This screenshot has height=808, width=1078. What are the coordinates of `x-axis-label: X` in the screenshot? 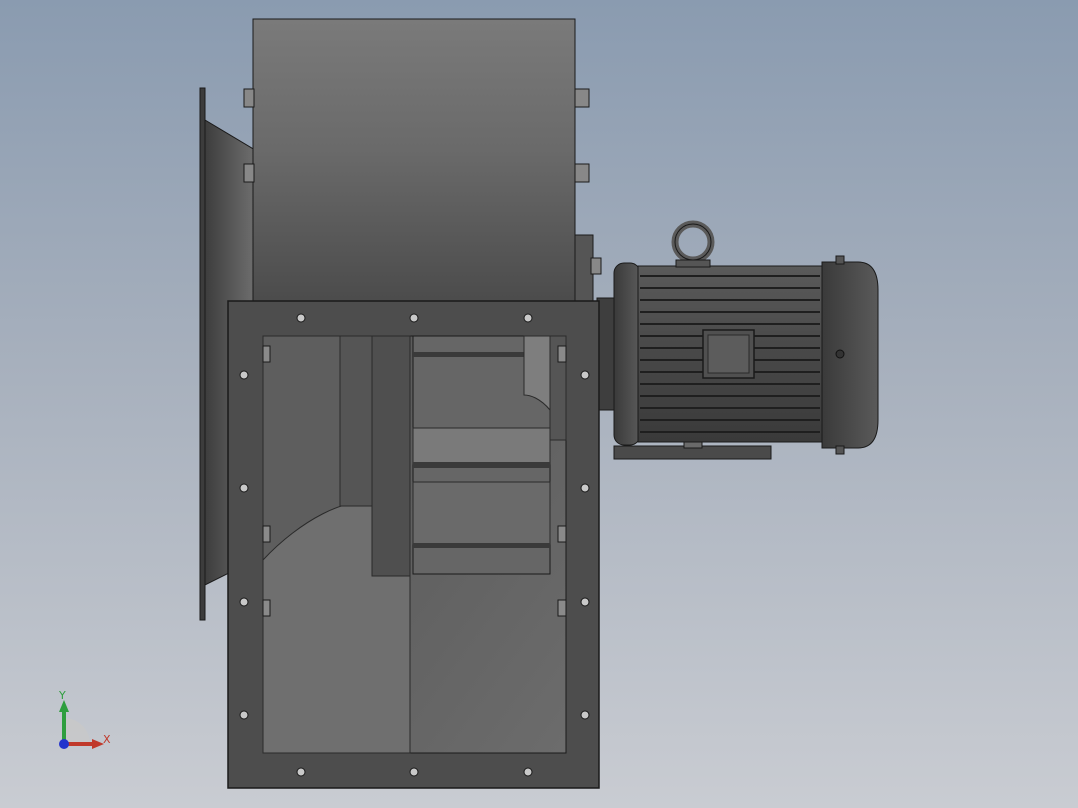 It's located at (107, 739).